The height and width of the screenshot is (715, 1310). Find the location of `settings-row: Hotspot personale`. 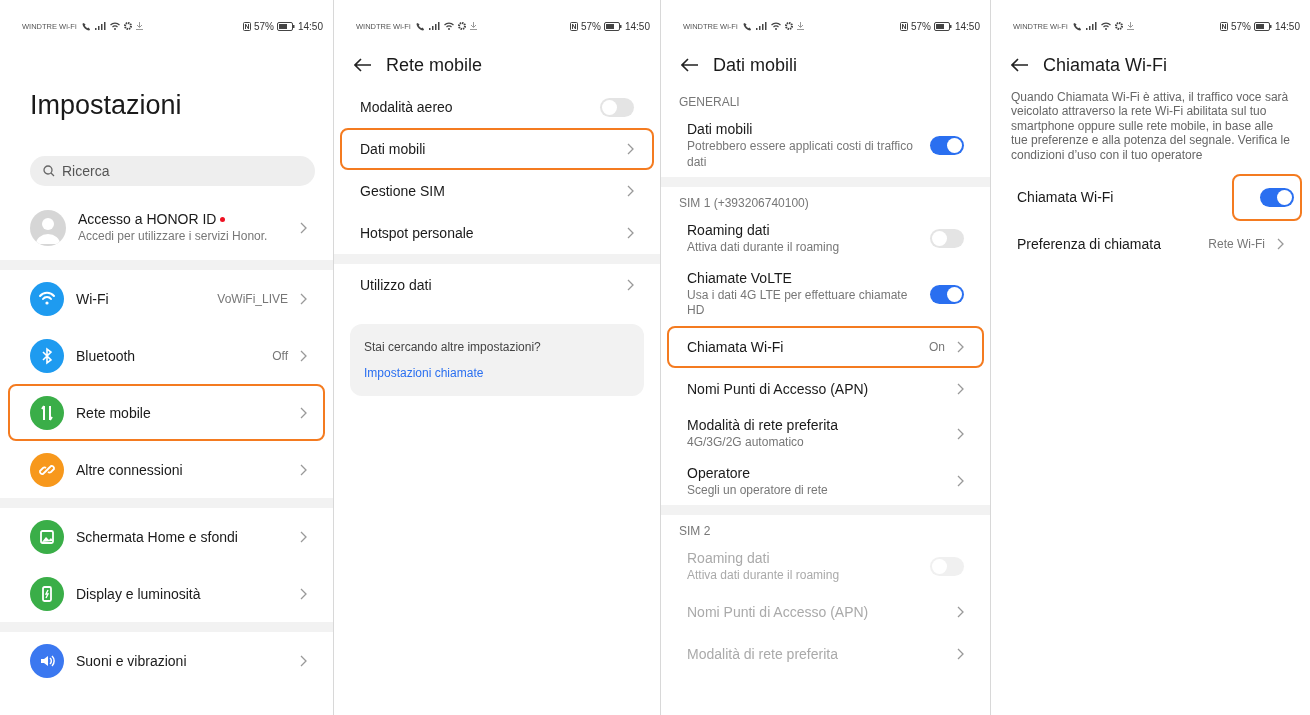

settings-row: Hotspot personale is located at coordinates (497, 233).